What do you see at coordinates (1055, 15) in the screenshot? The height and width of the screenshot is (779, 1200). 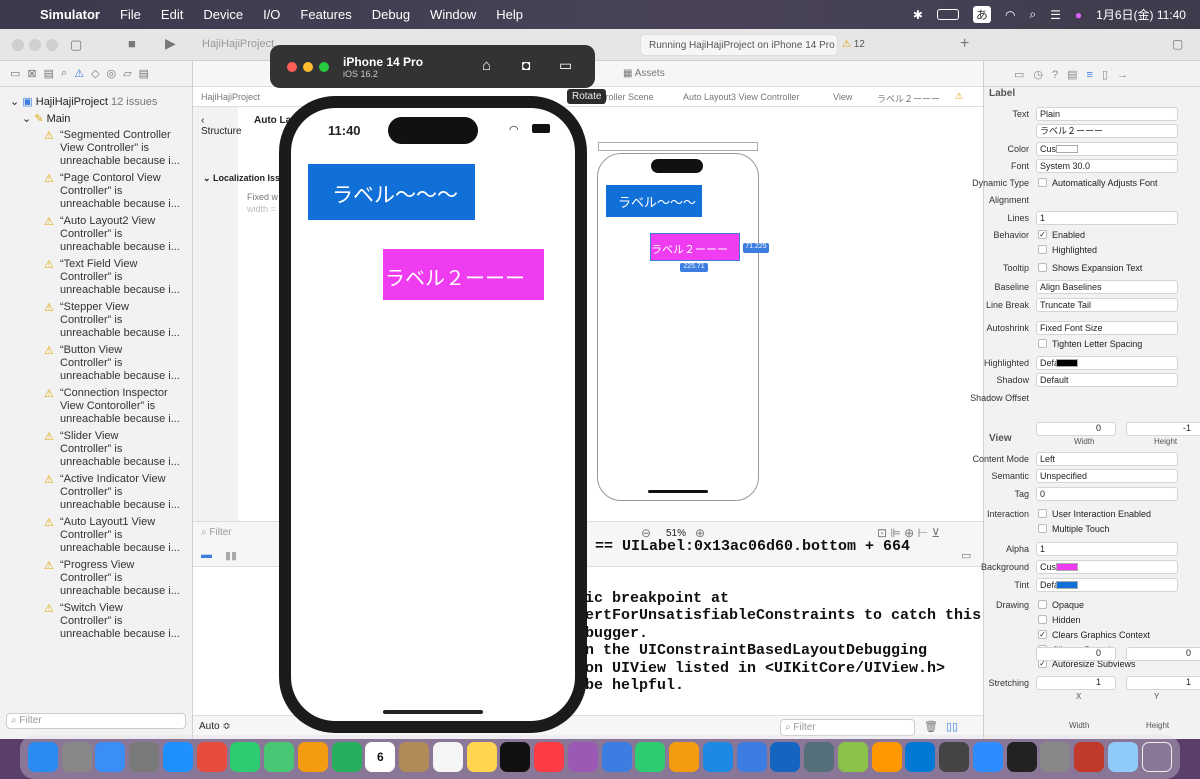 I see `control-center-icon: ☰` at bounding box center [1055, 15].